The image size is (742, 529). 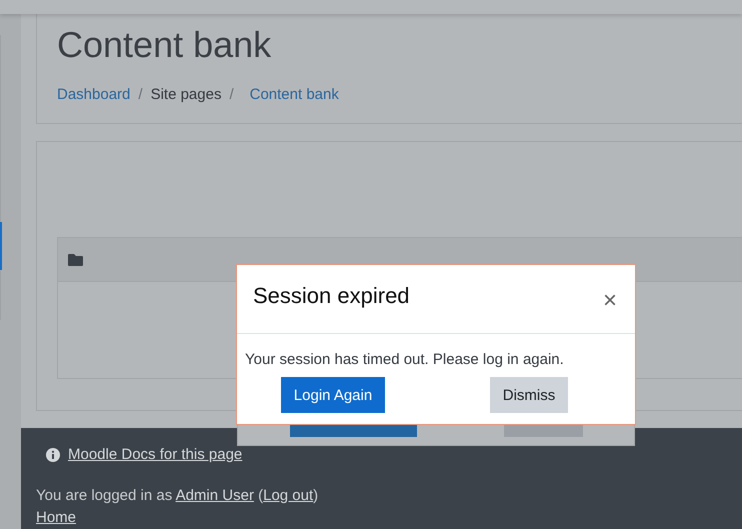 What do you see at coordinates (333, 395) in the screenshot?
I see `login-button: Login Again` at bounding box center [333, 395].